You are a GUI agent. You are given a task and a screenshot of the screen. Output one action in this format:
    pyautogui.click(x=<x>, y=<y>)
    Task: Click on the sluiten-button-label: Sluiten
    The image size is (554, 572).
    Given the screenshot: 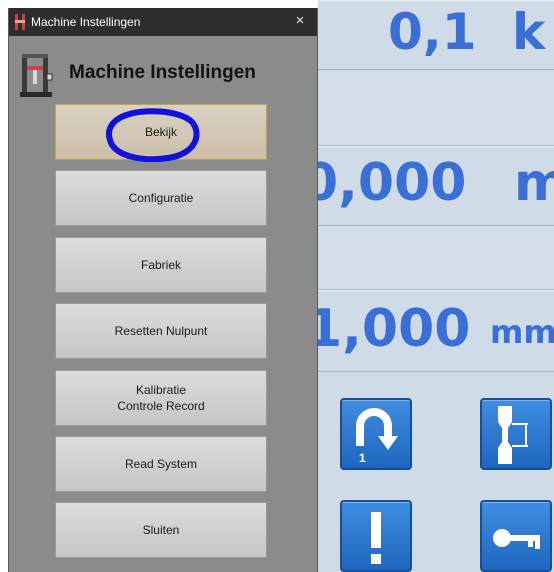 What is the action you would take?
    pyautogui.click(x=161, y=530)
    